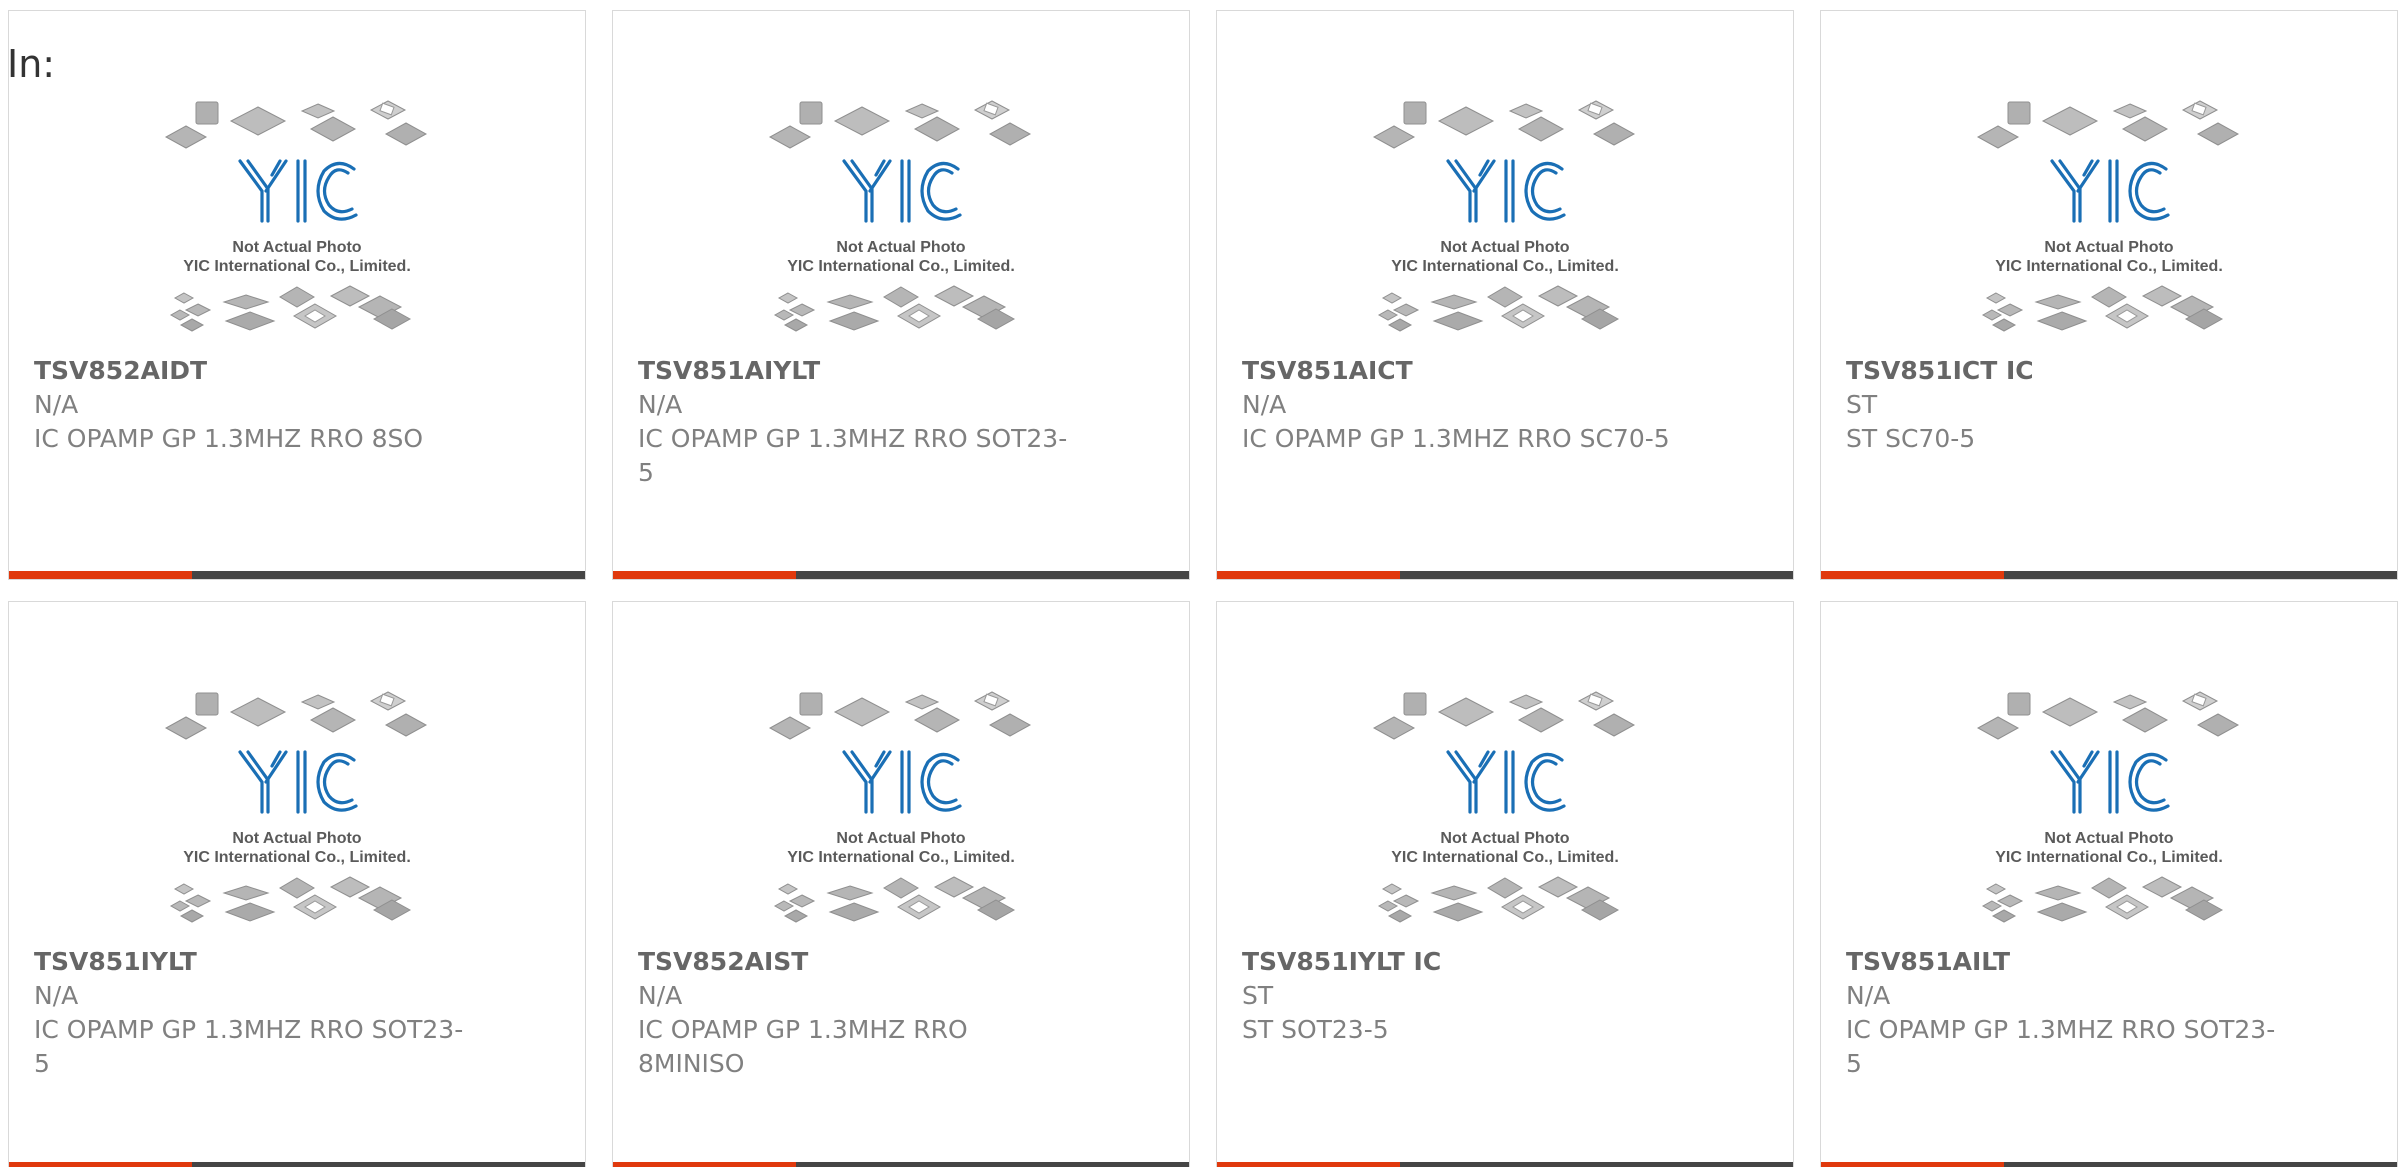 The height and width of the screenshot is (1167, 2400). Describe the element at coordinates (294, 962) in the screenshot. I see `part-number-link: TSV851IYLT` at that location.